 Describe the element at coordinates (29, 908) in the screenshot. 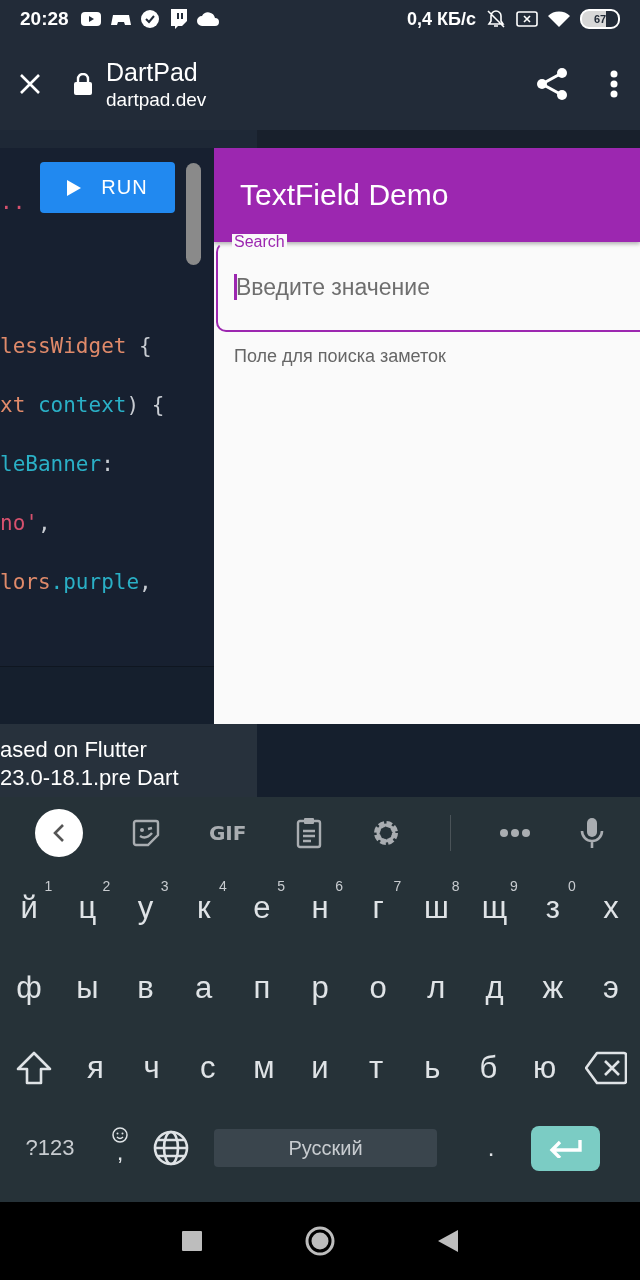

I see `keyboard-key: й 1` at that location.